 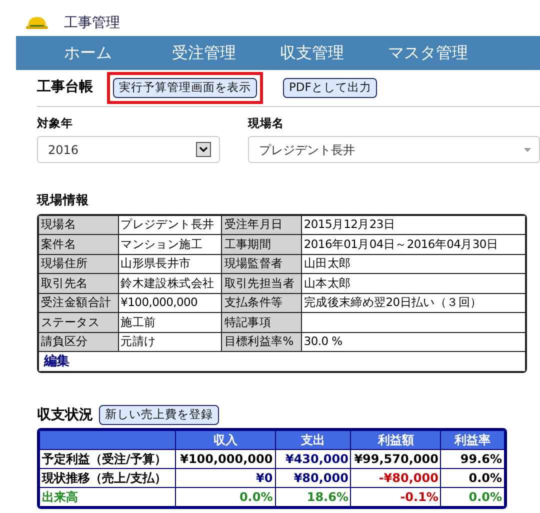 What do you see at coordinates (225, 440) in the screenshot?
I see `column-header: 収入` at bounding box center [225, 440].